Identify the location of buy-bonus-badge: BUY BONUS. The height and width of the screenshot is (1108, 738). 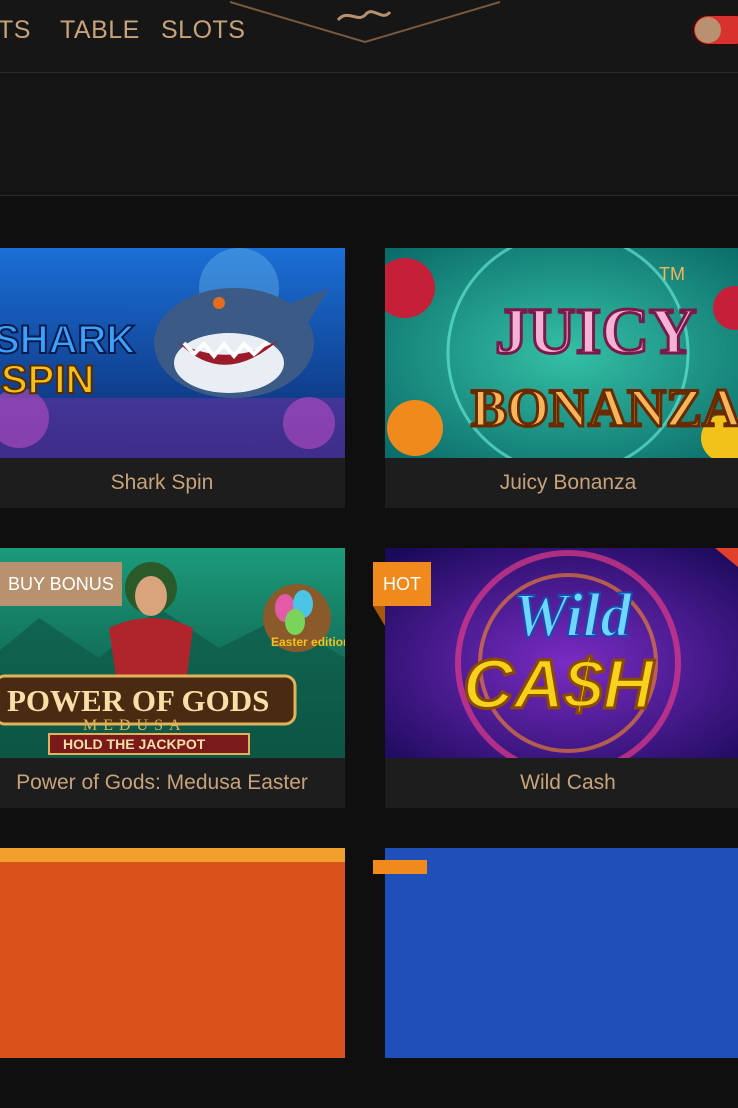
(61, 584).